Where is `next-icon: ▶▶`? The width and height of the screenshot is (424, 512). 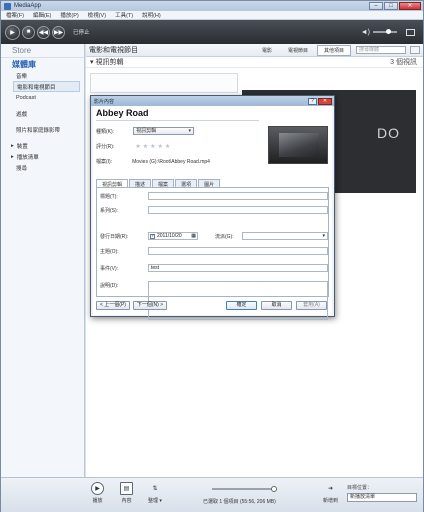 next-icon: ▶▶ is located at coordinates (58, 32).